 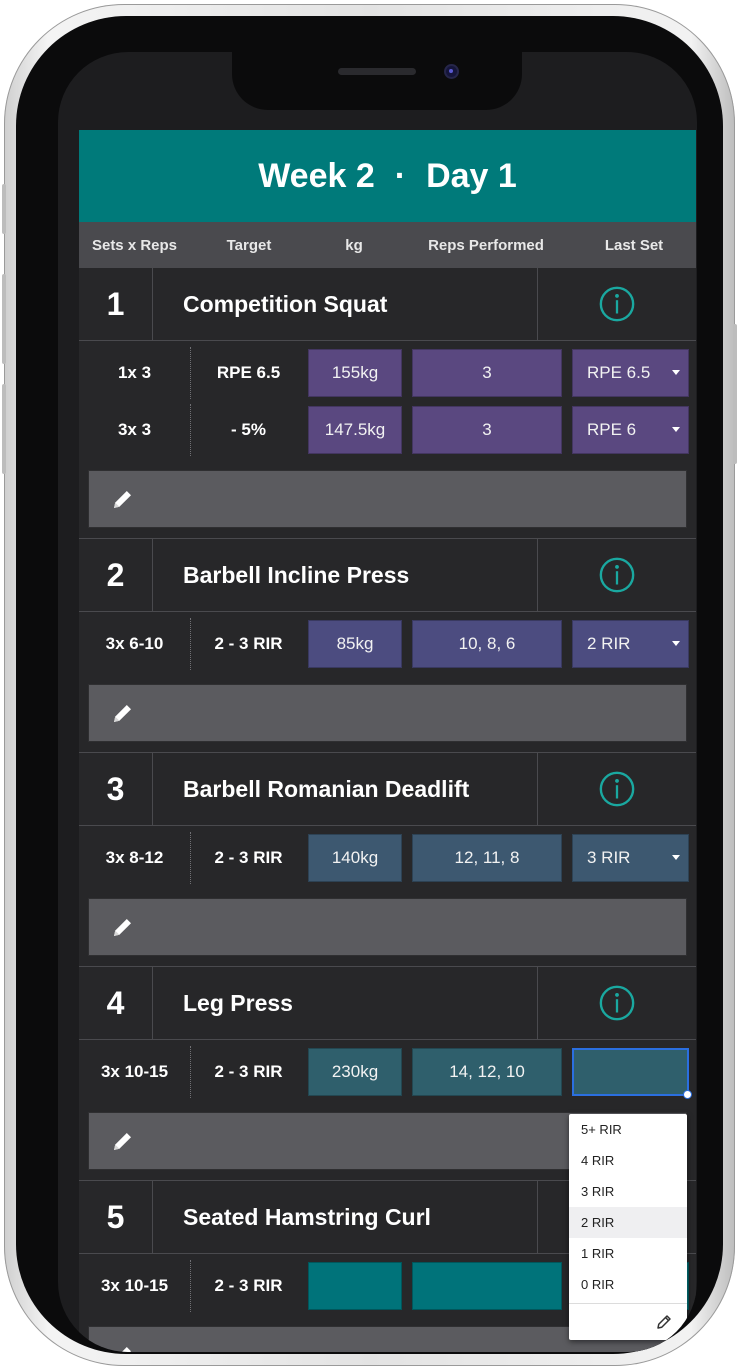 What do you see at coordinates (116, 304) in the screenshot?
I see `exercise-number: 1` at bounding box center [116, 304].